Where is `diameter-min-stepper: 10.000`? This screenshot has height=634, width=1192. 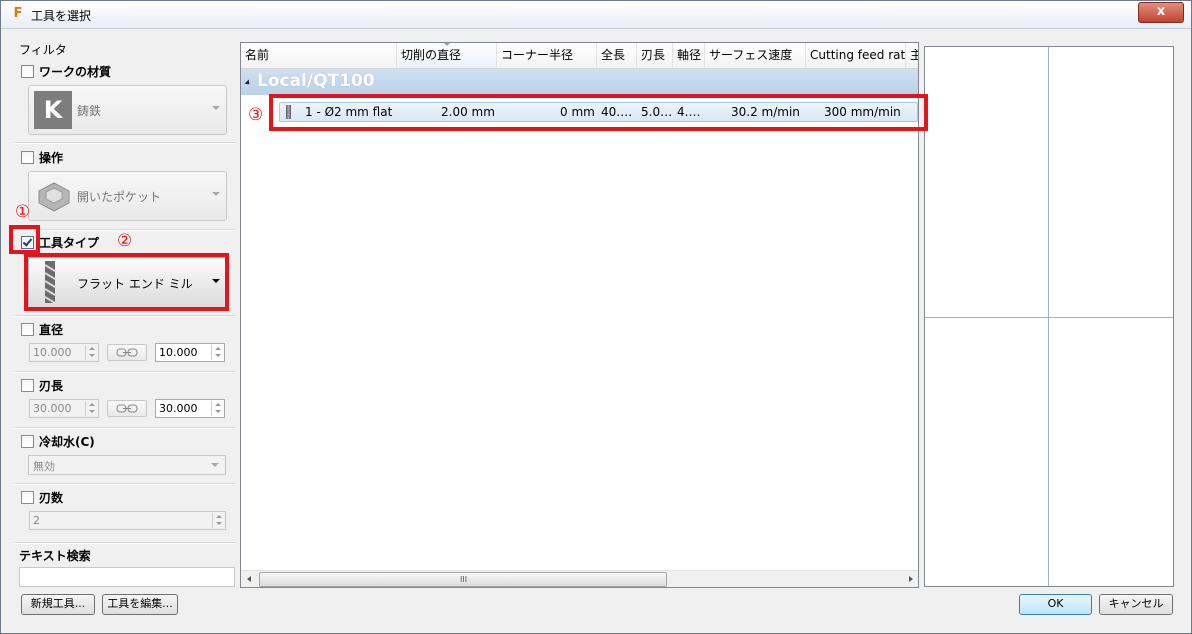
diameter-min-stepper: 10.000 is located at coordinates (64, 352).